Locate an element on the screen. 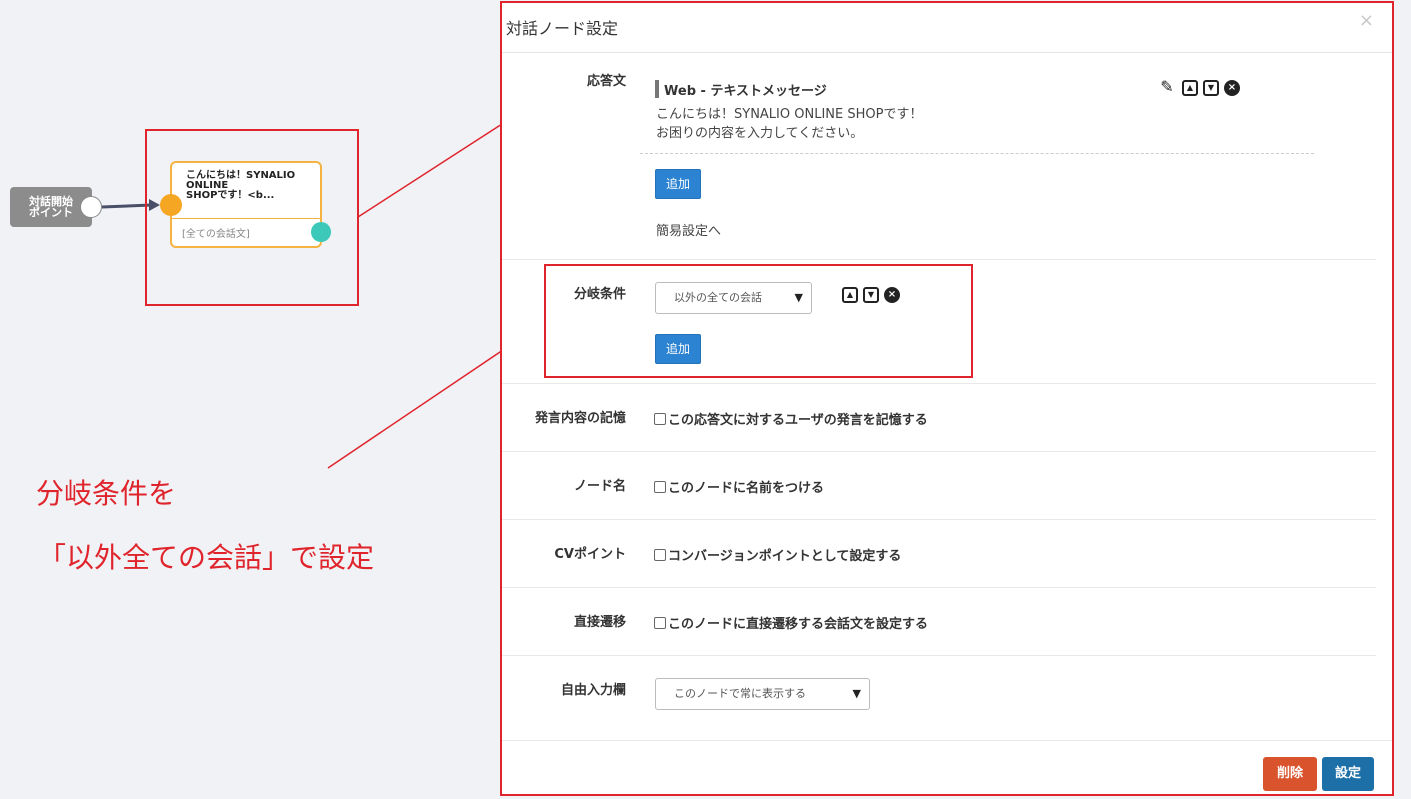 The image size is (1411, 799). annotation-line-1: 分岐条件を is located at coordinates (106, 493).